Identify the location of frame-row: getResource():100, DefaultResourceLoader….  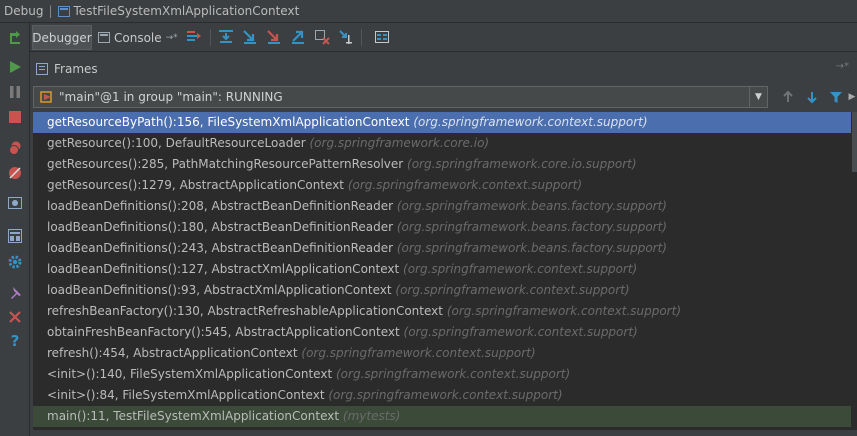
(442, 143).